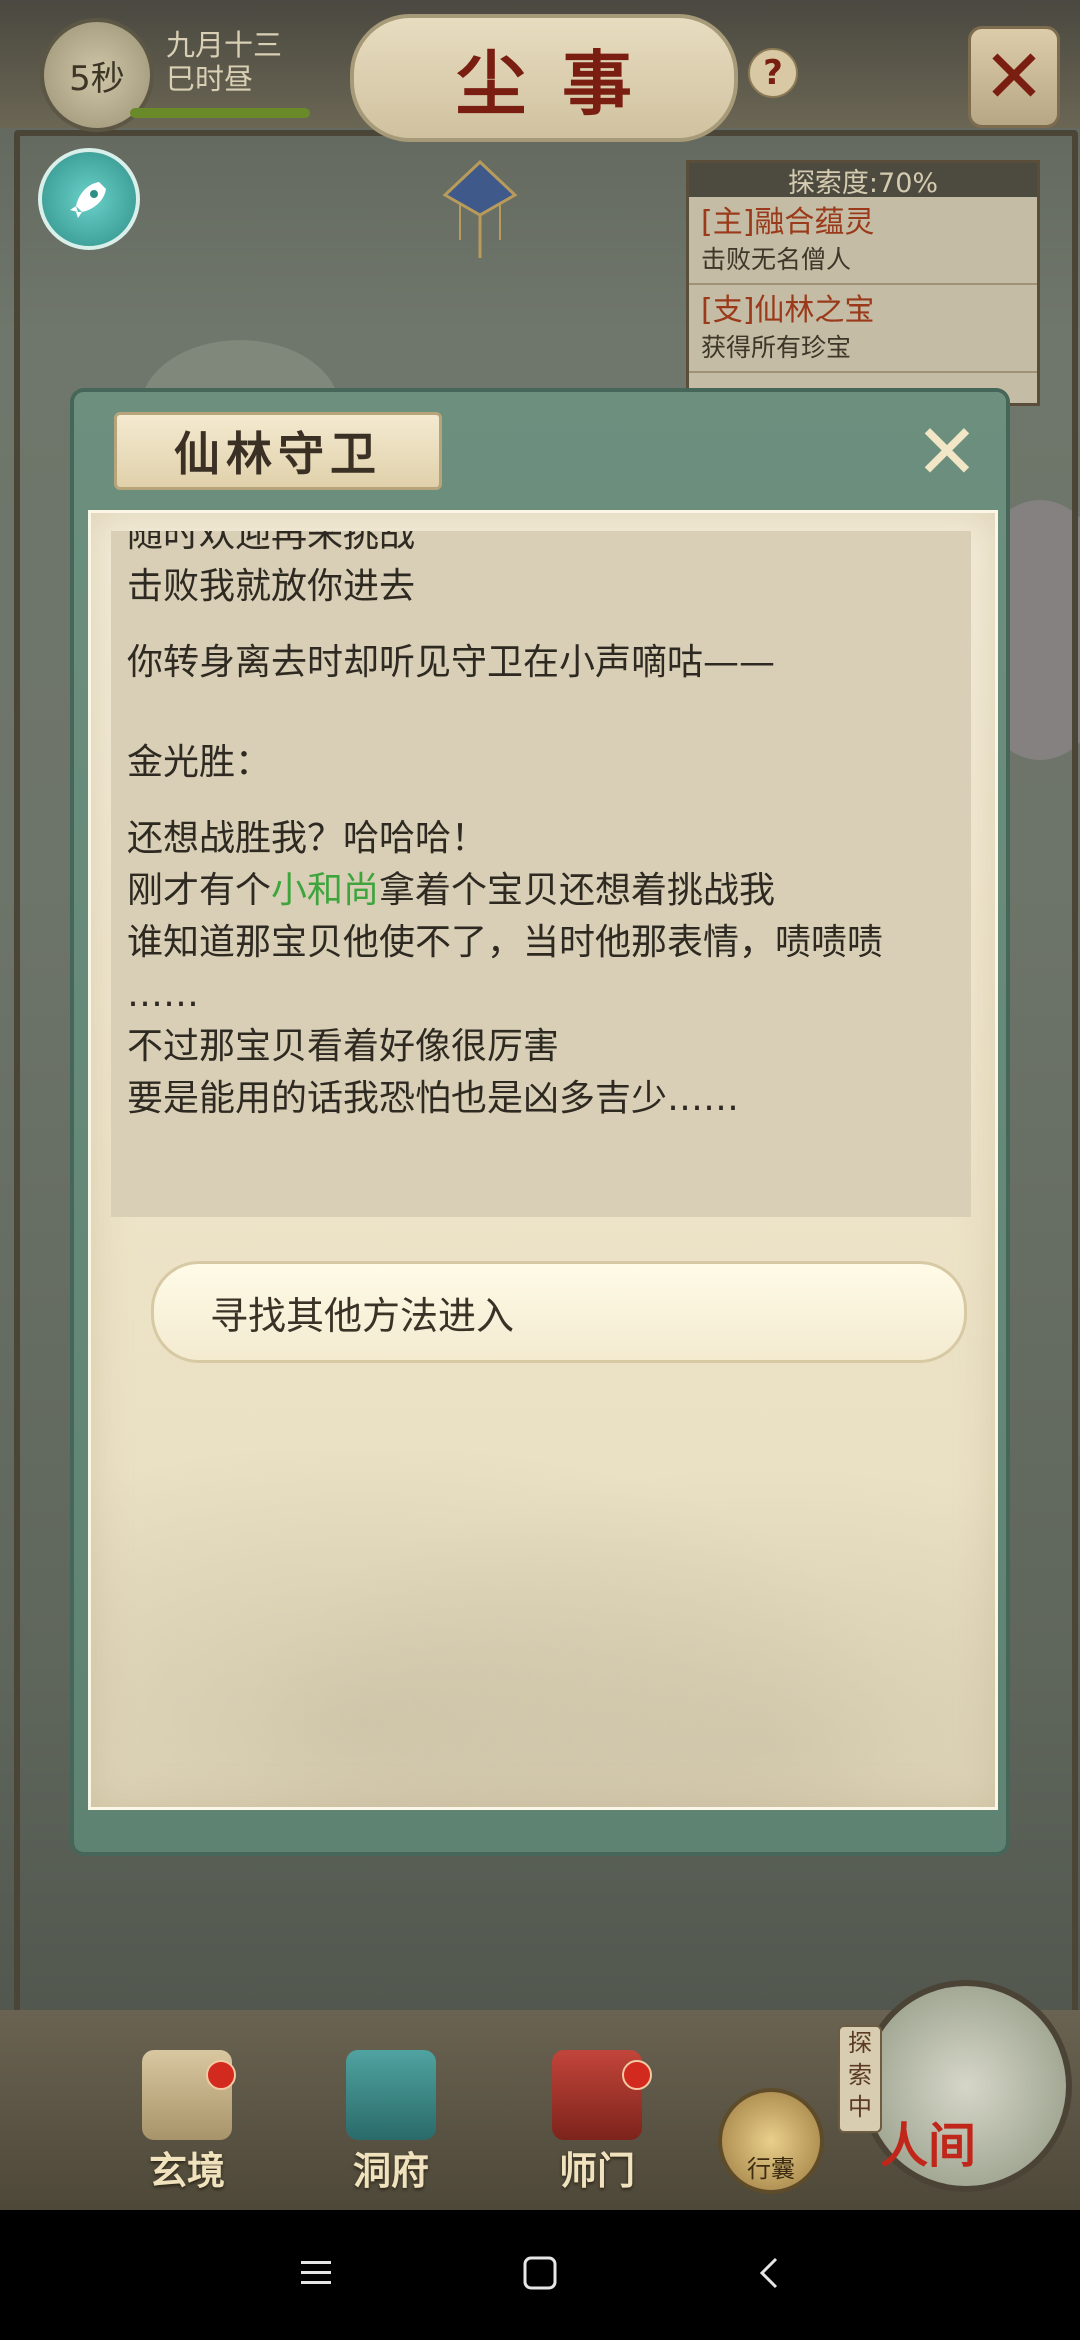 The width and height of the screenshot is (1080, 2340). I want to click on quest-panel: 探索度:70% [主]融合蕴灵 击败无名僧人 [支]仙林之宝 获得所有珍宝, so click(863, 283).